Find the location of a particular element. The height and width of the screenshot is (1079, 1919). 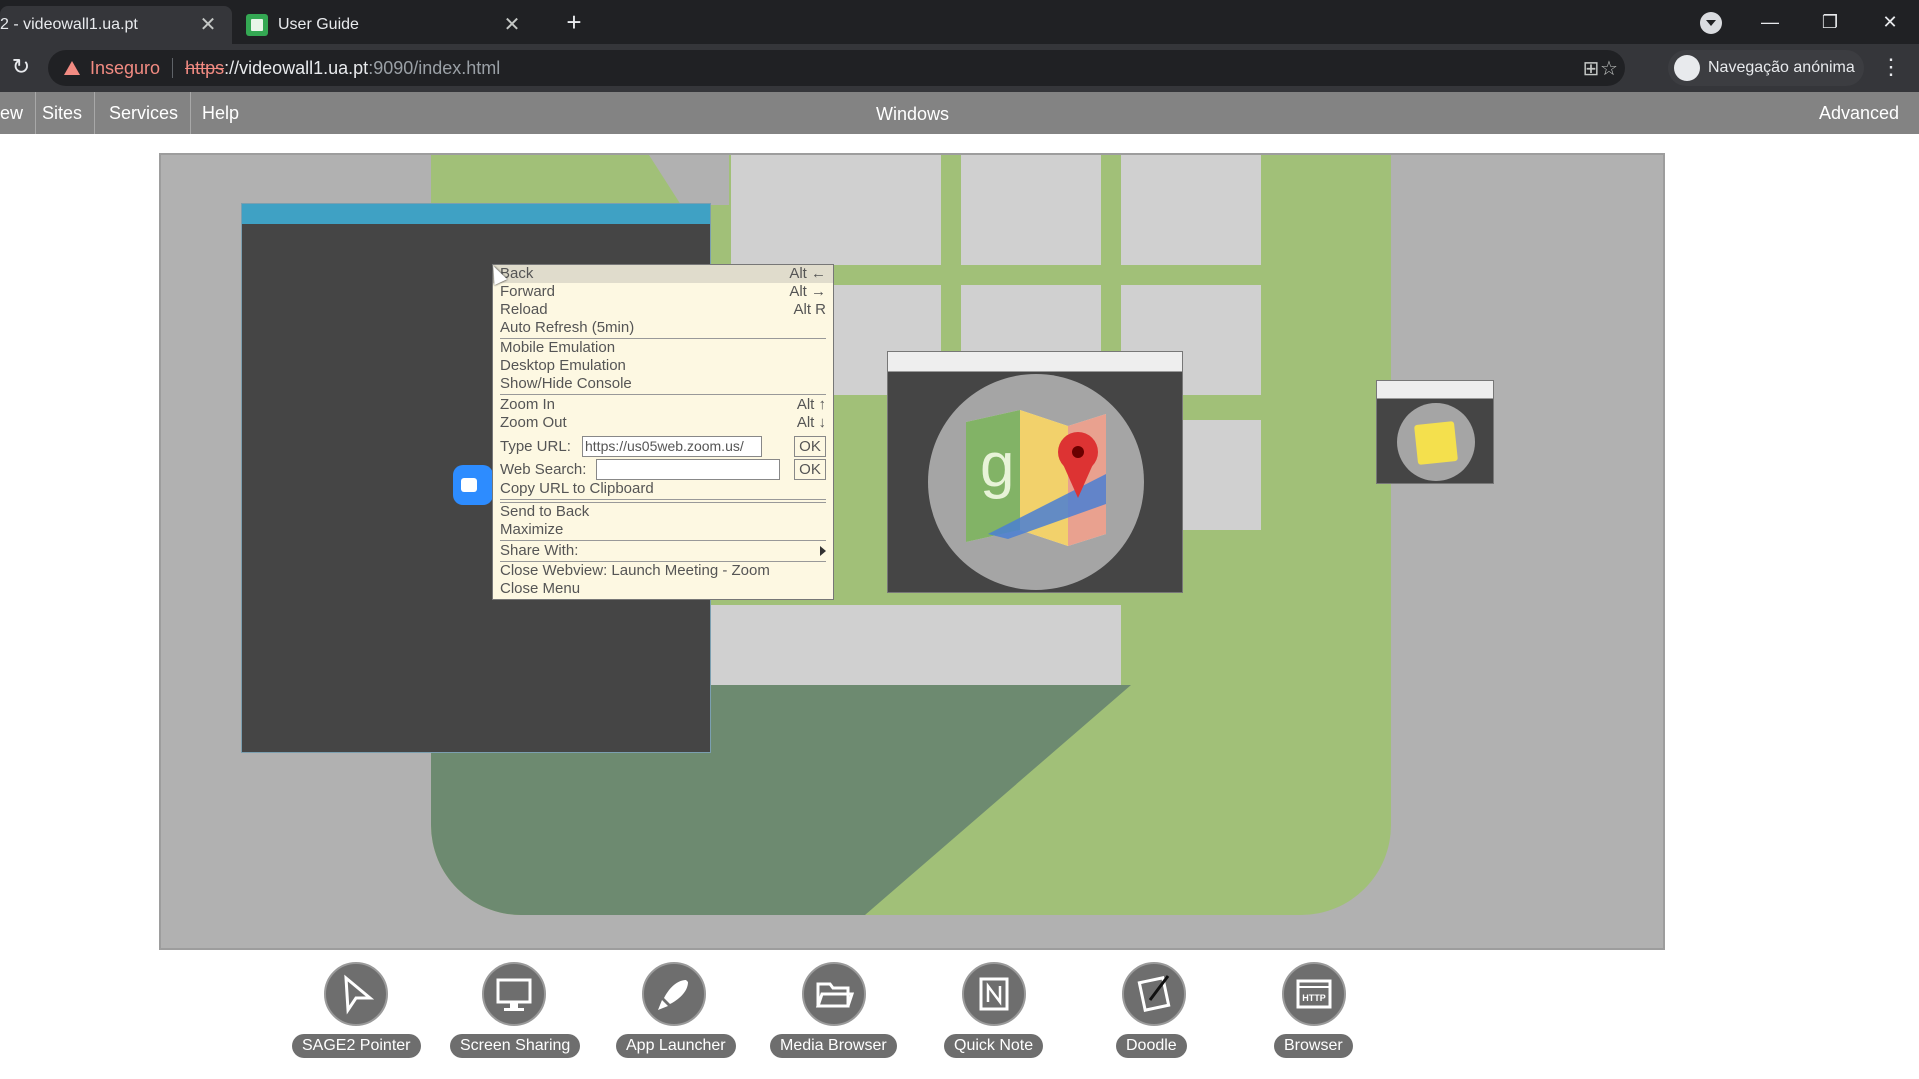

menu-item-type-url: Type URL: https://us05web.zoom.us/ OK is located at coordinates (663, 447).